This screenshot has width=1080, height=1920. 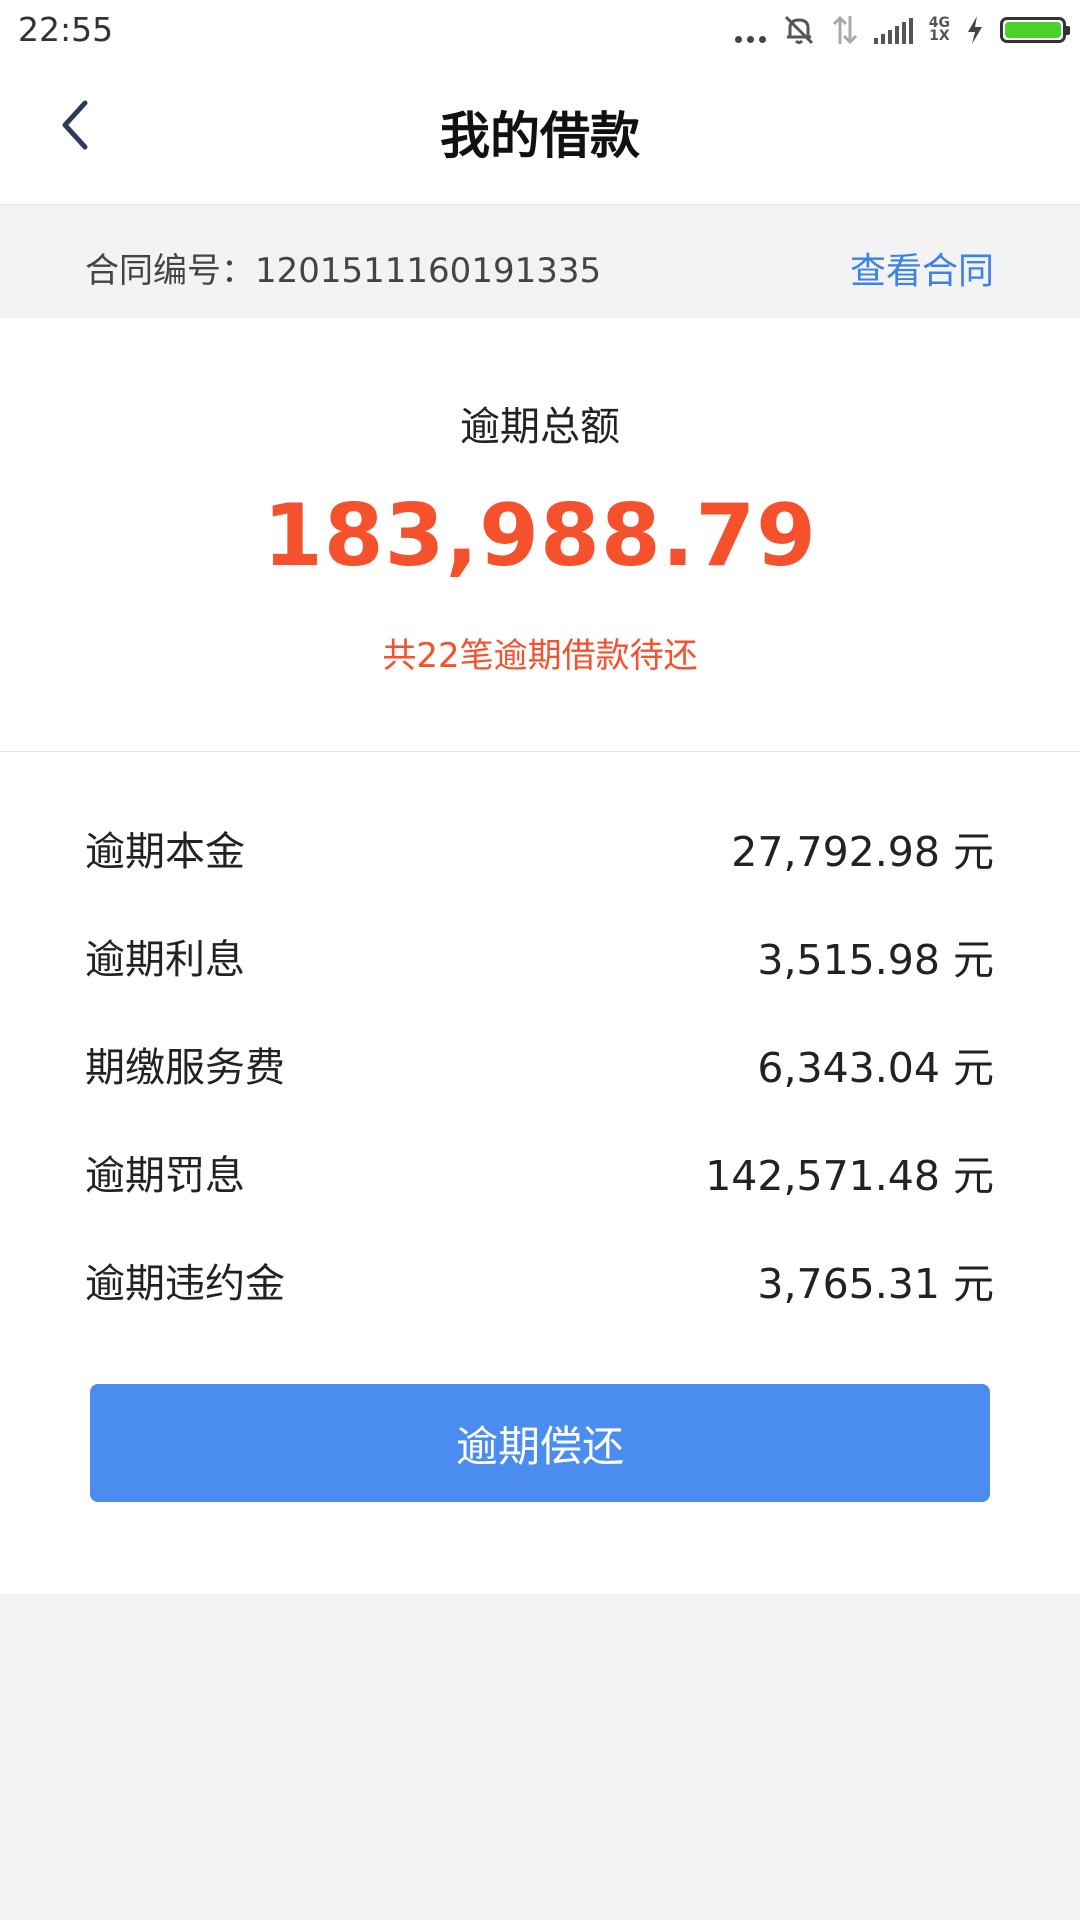 What do you see at coordinates (165, 852) in the screenshot?
I see `detail-label: 逾期本金` at bounding box center [165, 852].